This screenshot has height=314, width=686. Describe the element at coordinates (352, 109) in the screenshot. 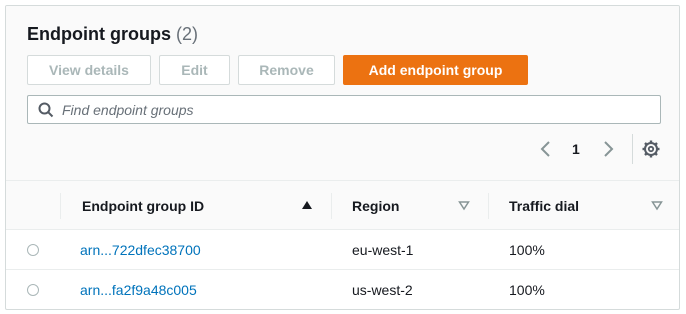

I see `search-input` at that location.